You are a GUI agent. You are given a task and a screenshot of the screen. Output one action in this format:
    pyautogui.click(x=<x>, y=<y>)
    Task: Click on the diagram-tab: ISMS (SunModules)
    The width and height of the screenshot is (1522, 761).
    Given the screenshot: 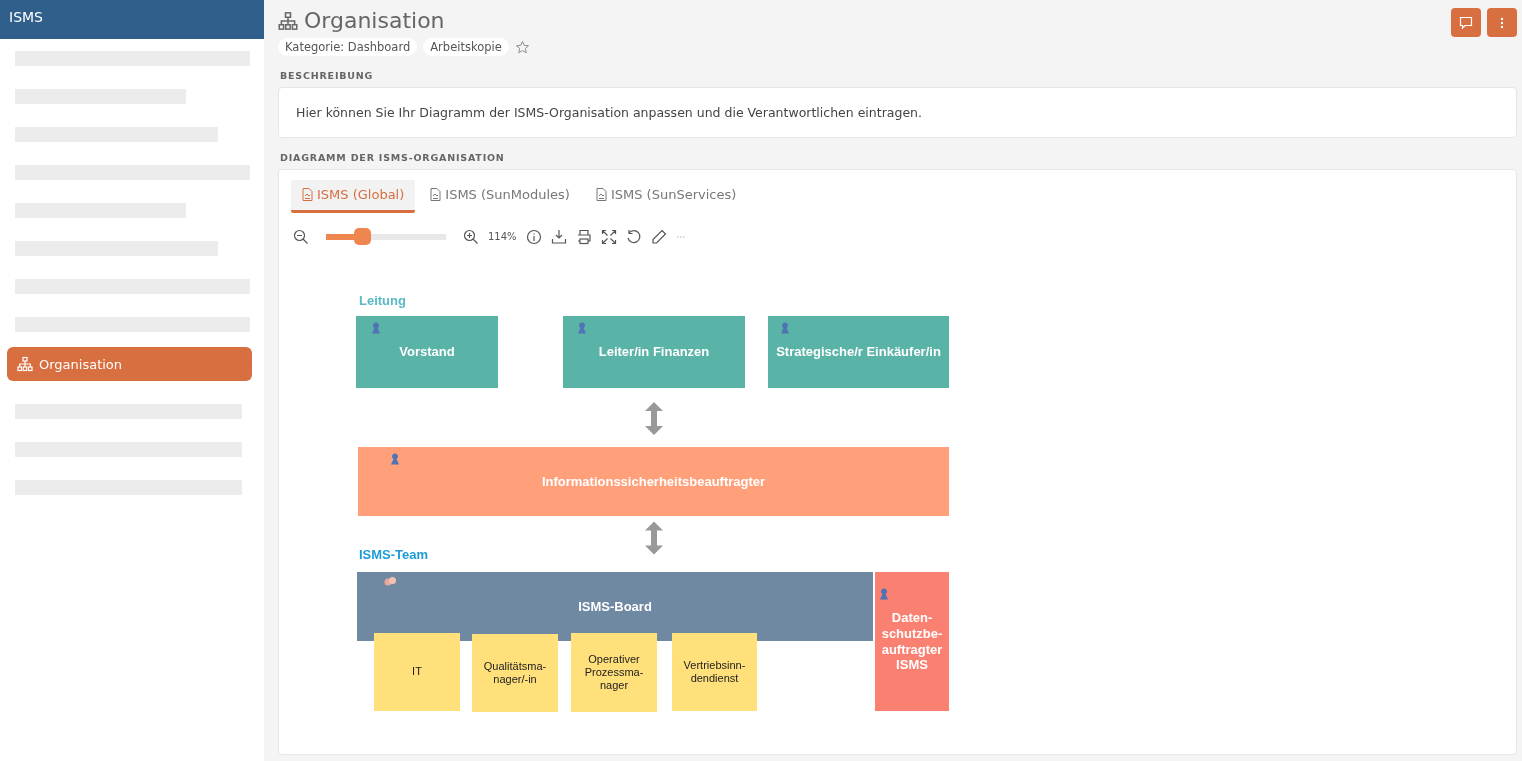 What is the action you would take?
    pyautogui.click(x=500, y=196)
    